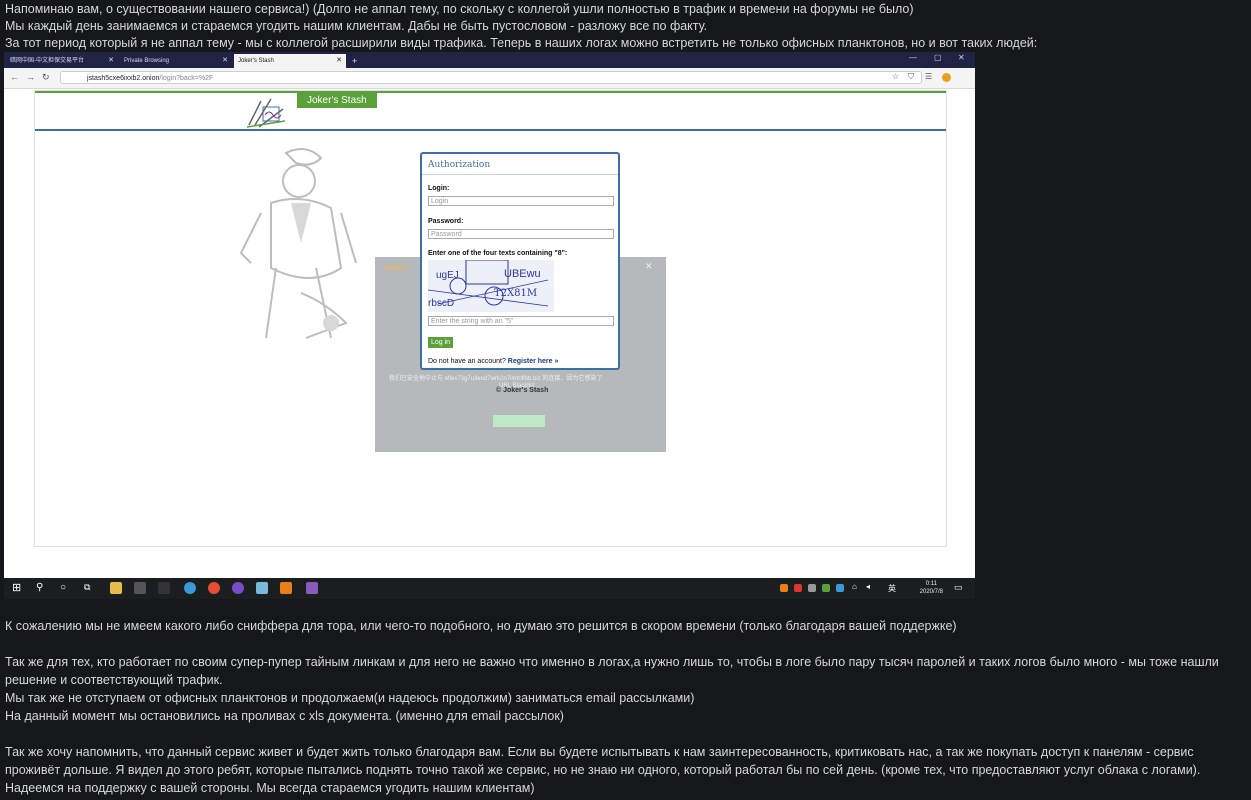  Describe the element at coordinates (396, 267) in the screenshot. I see `overlay-title: avast!` at that location.